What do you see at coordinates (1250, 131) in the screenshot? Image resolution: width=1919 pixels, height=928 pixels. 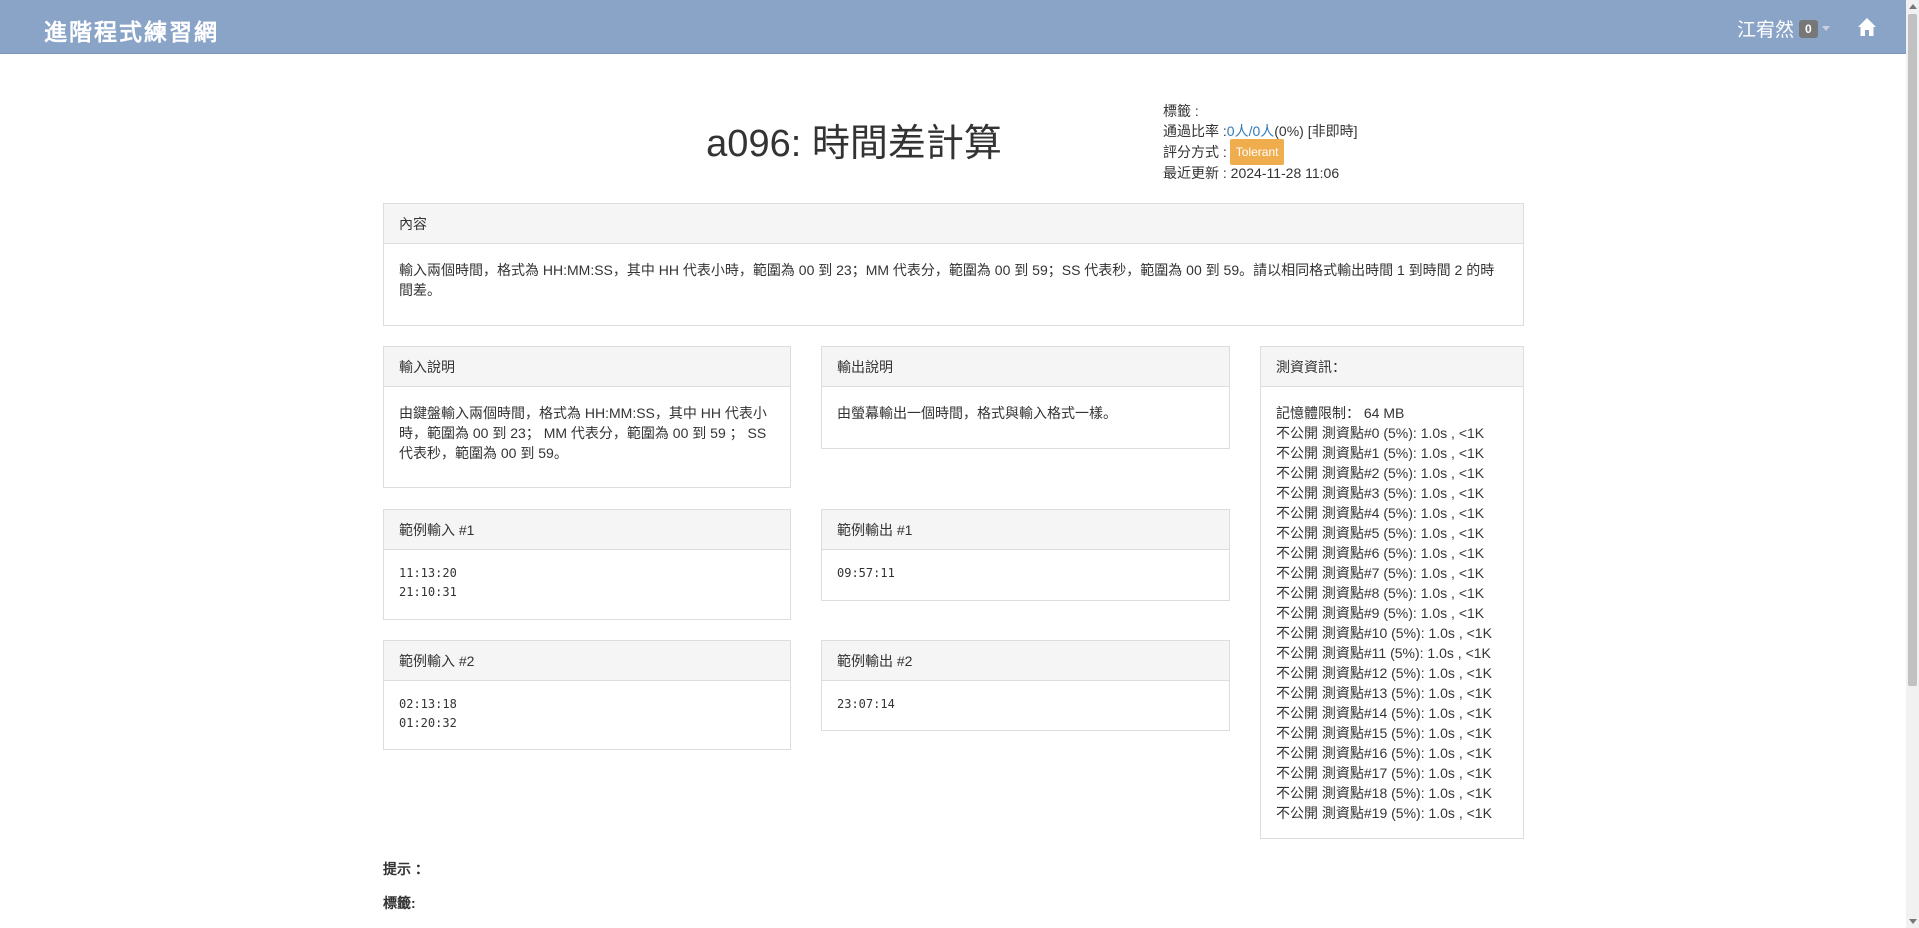 I see `pass-rate-link: 0人/0人` at bounding box center [1250, 131].